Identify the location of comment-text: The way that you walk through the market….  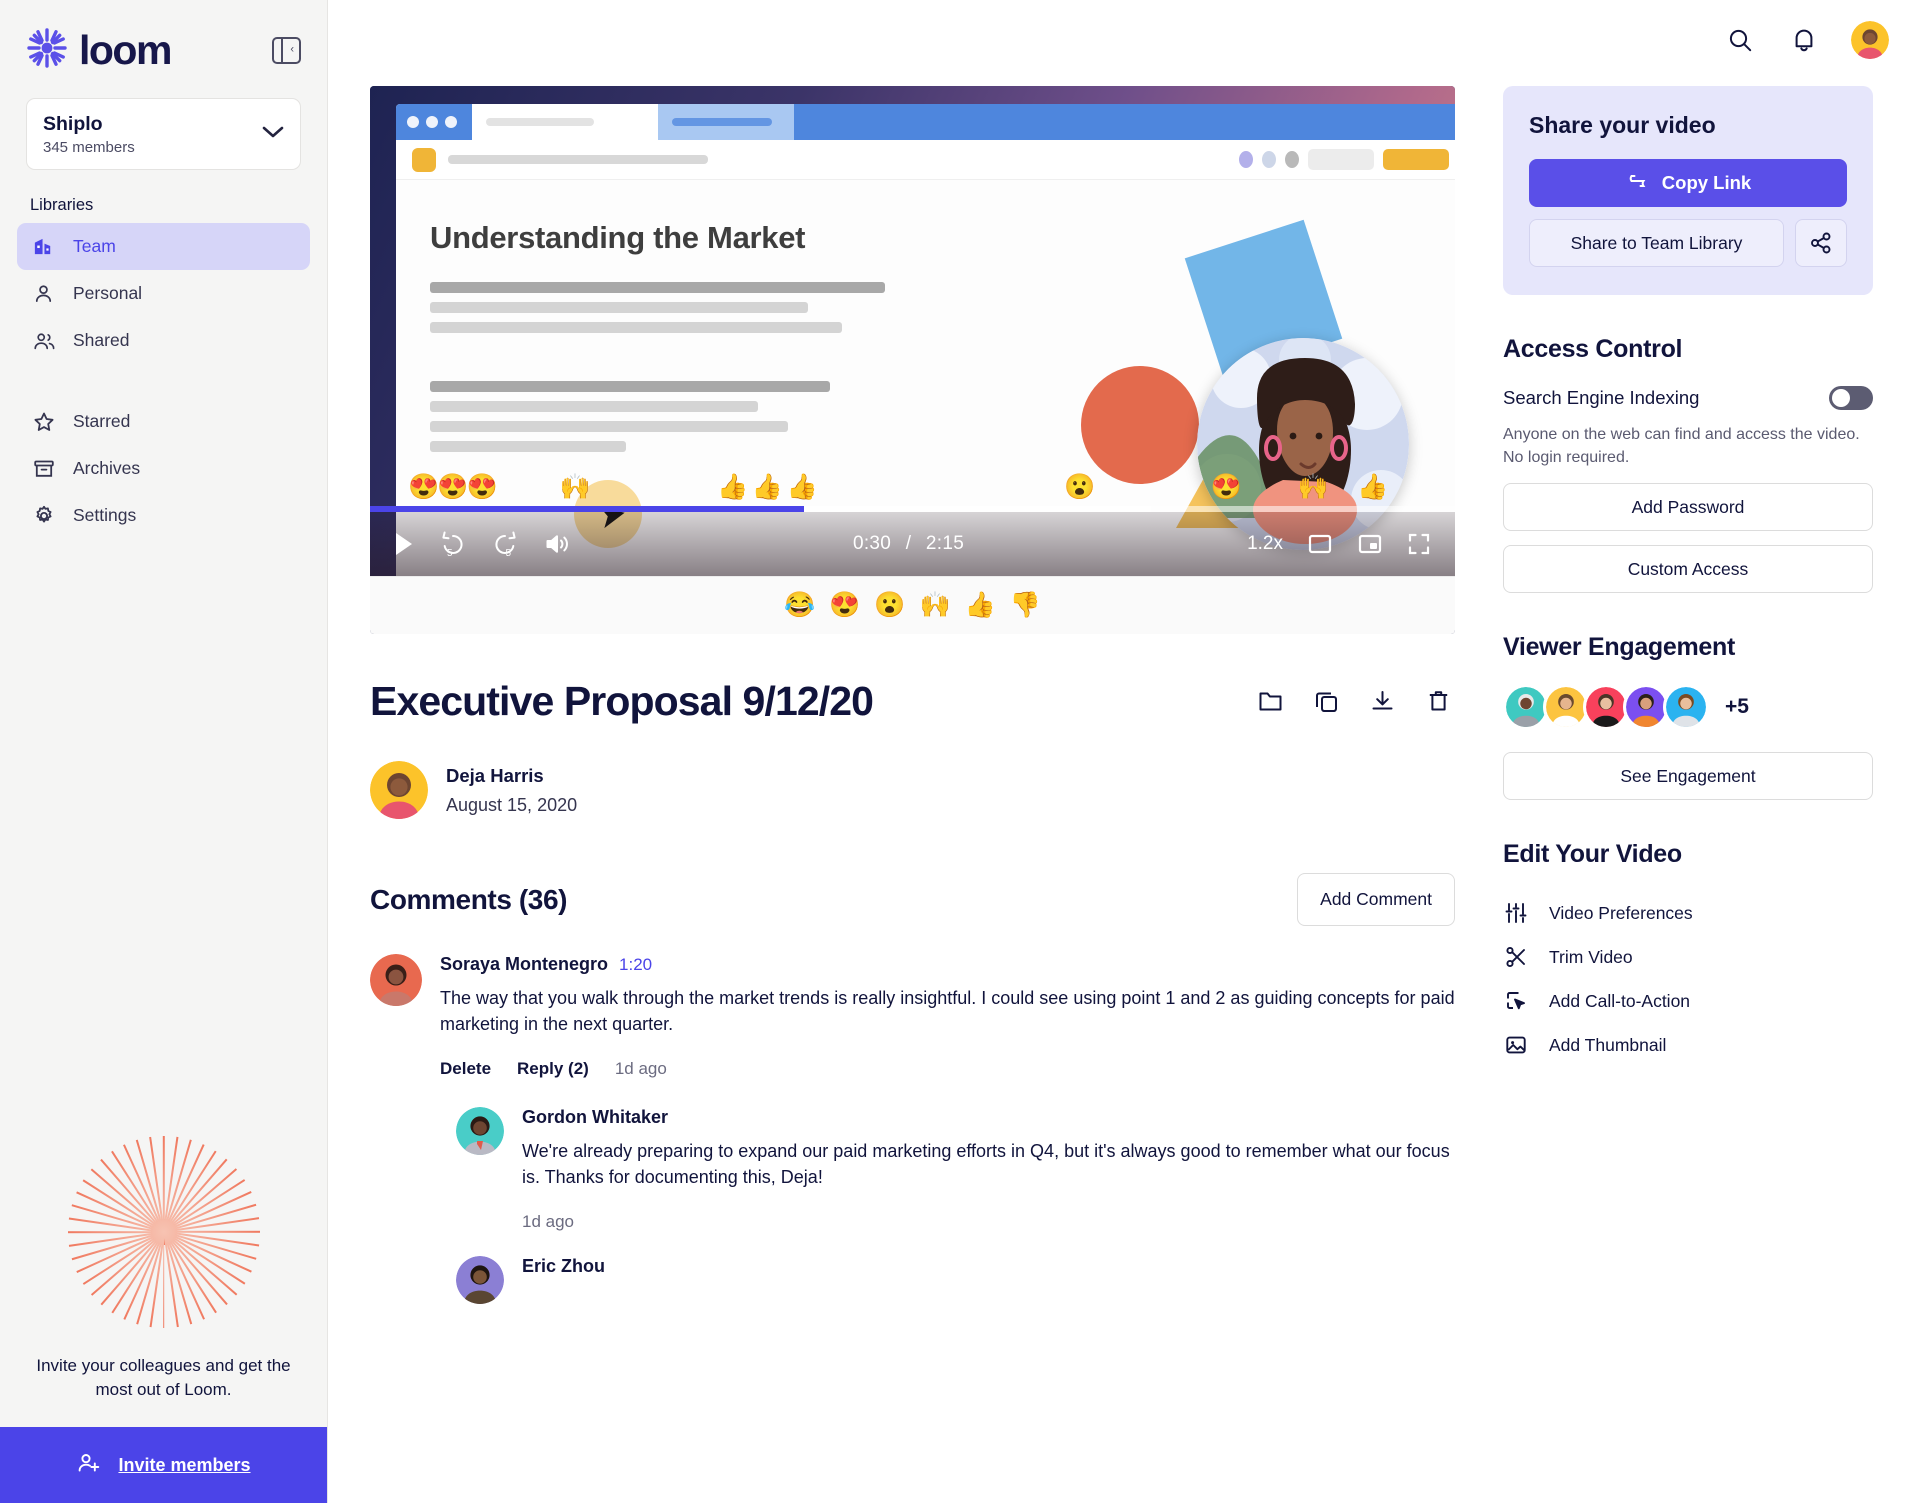
(947, 1011).